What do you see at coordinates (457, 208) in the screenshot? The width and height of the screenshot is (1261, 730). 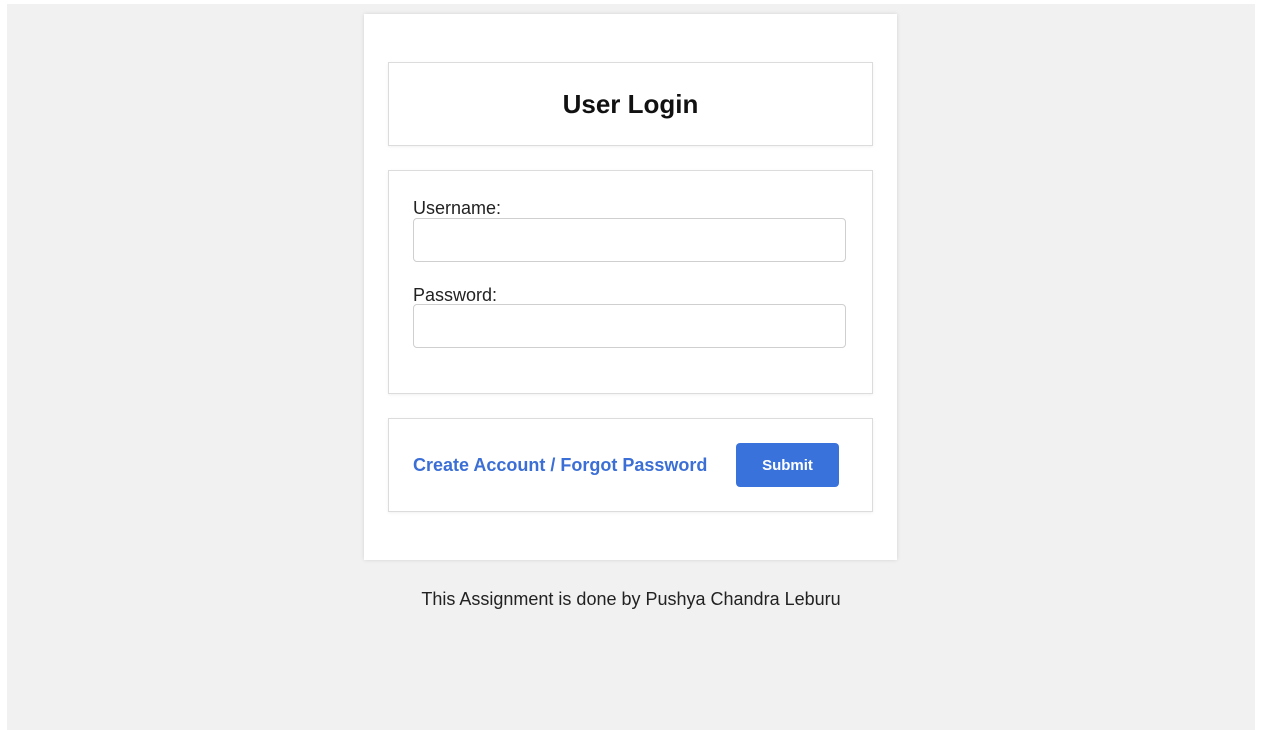 I see `username-label: Username:` at bounding box center [457, 208].